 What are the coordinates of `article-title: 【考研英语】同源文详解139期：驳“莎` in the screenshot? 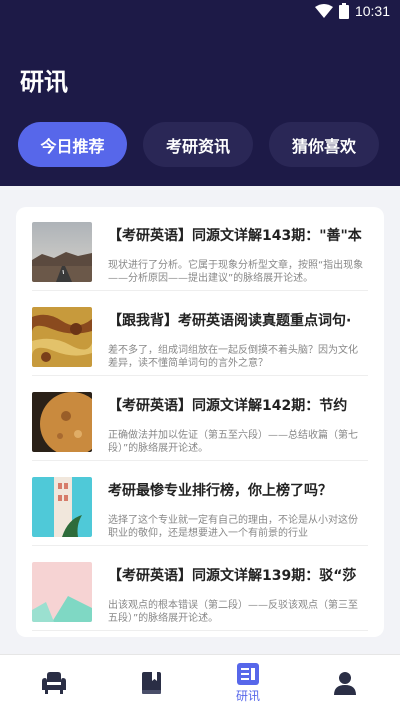 It's located at (232, 576).